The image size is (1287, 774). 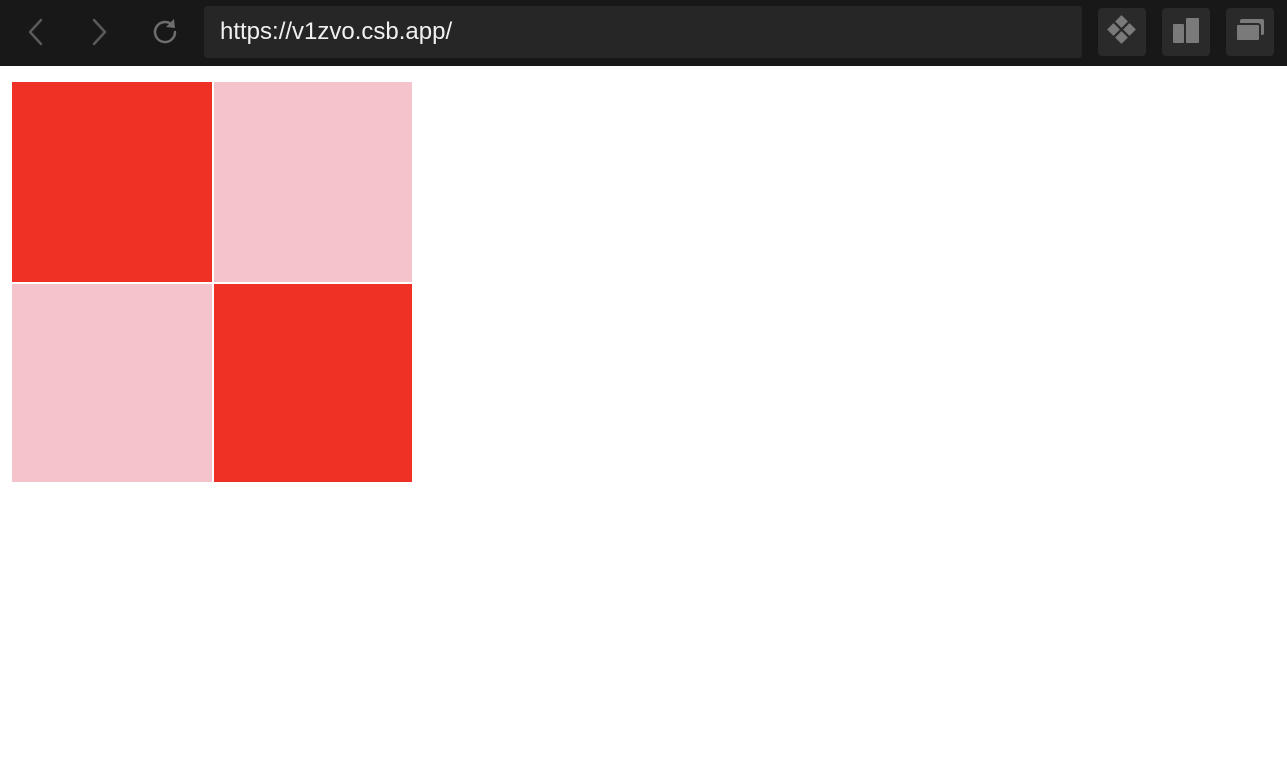 I want to click on url-text: https://v1zvo.csb.app/, so click(x=336, y=31).